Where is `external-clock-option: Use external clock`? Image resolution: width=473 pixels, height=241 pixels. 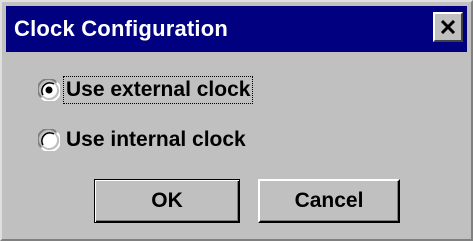 external-clock-option: Use external clock is located at coordinates (146, 90).